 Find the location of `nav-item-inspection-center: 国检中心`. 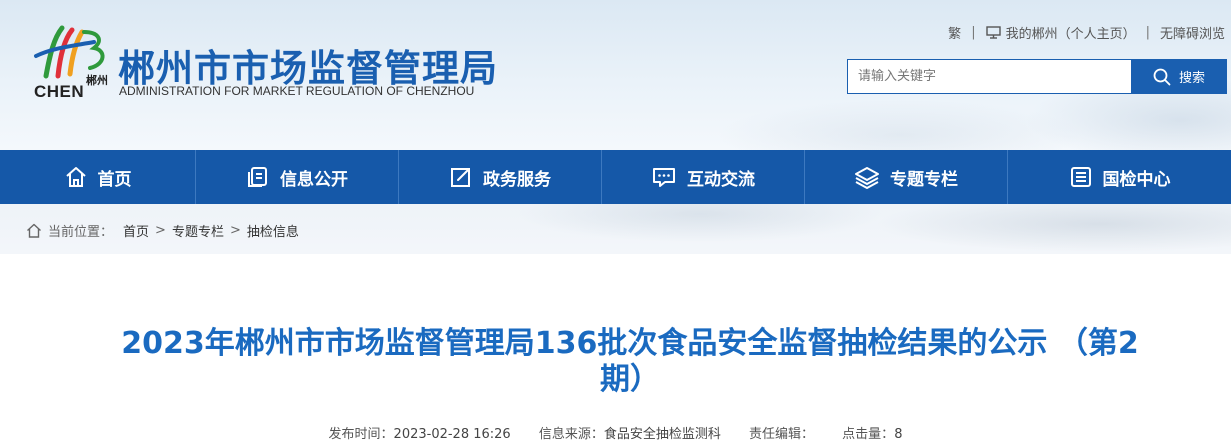

nav-item-inspection-center: 国检中心 is located at coordinates (1119, 177).